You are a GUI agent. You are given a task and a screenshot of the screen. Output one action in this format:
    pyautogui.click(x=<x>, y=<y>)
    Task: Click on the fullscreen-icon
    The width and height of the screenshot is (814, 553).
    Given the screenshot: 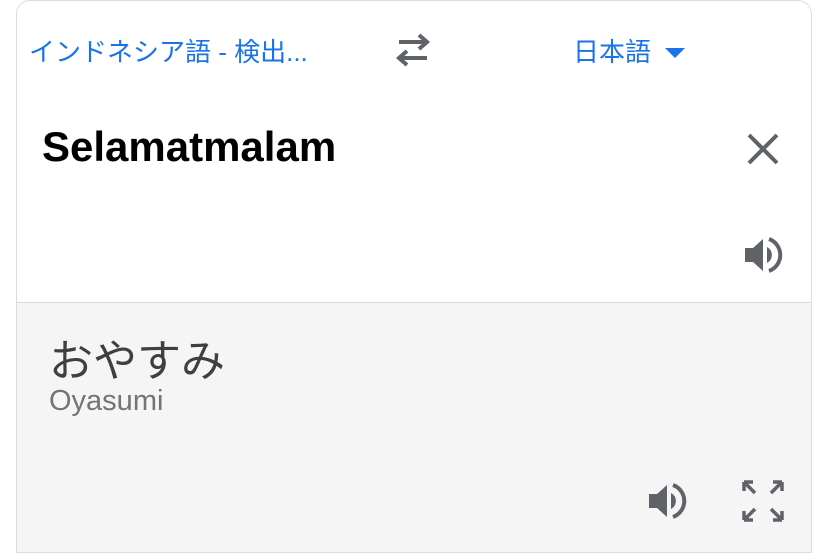 What is the action you would take?
    pyautogui.click(x=763, y=501)
    